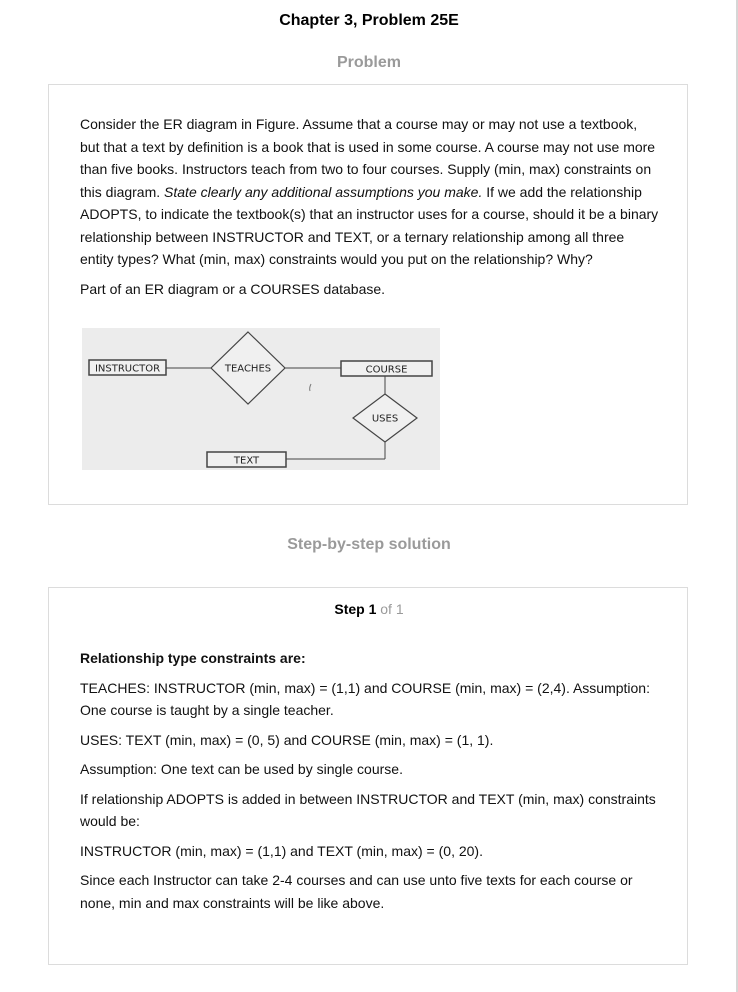  Describe the element at coordinates (247, 369) in the screenshot. I see `teaches-relationship-label: TEACHES` at that location.